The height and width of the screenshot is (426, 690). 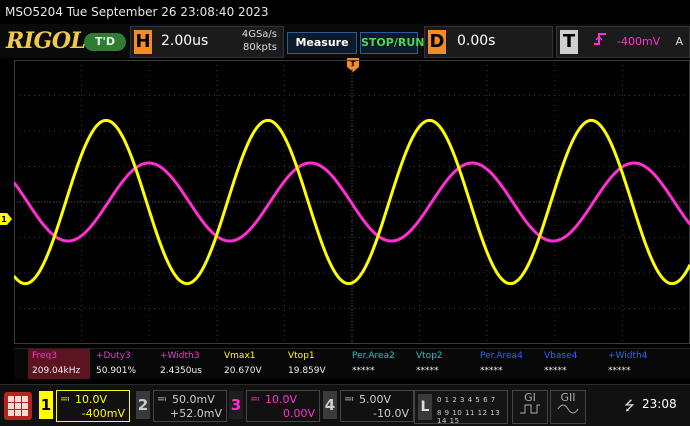 What do you see at coordinates (137, 12) in the screenshot?
I see `title-text: MSO5204 Tue September 26 23:08:40 2023` at bounding box center [137, 12].